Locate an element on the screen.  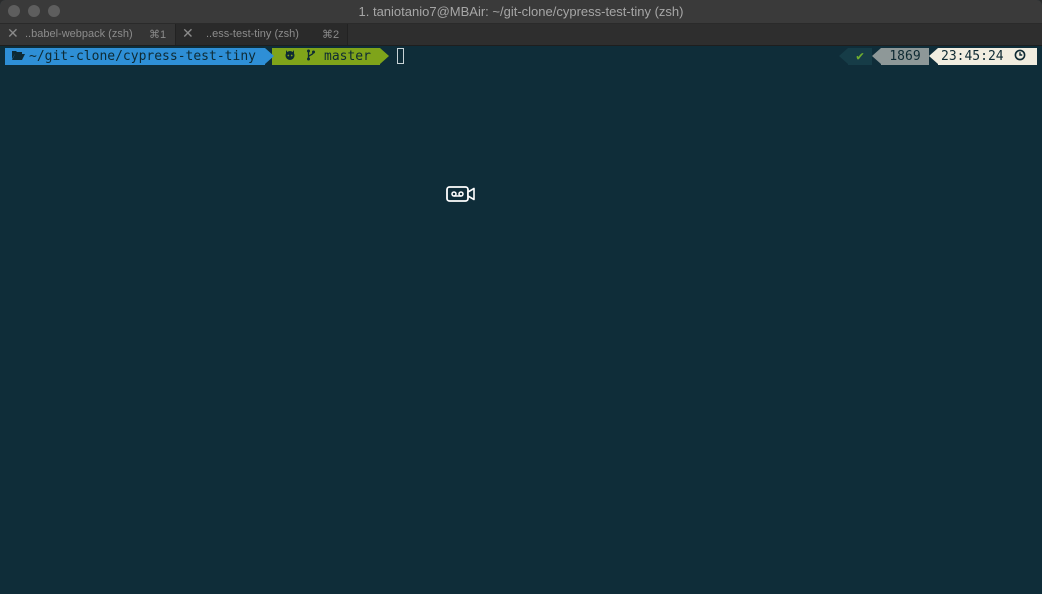
tab-label: ..ess-test-tiny (zsh) is located at coordinates (252, 34).